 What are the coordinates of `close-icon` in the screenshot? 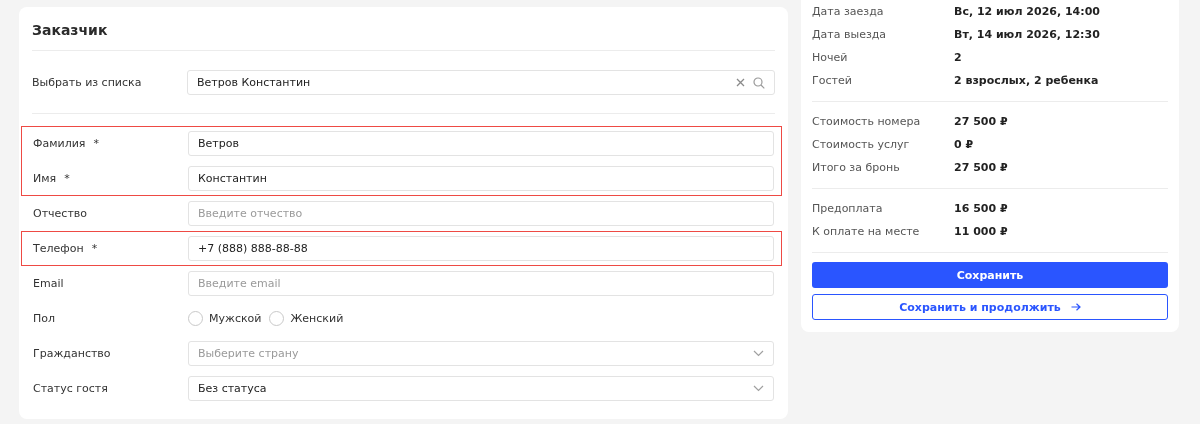 It's located at (740, 82).